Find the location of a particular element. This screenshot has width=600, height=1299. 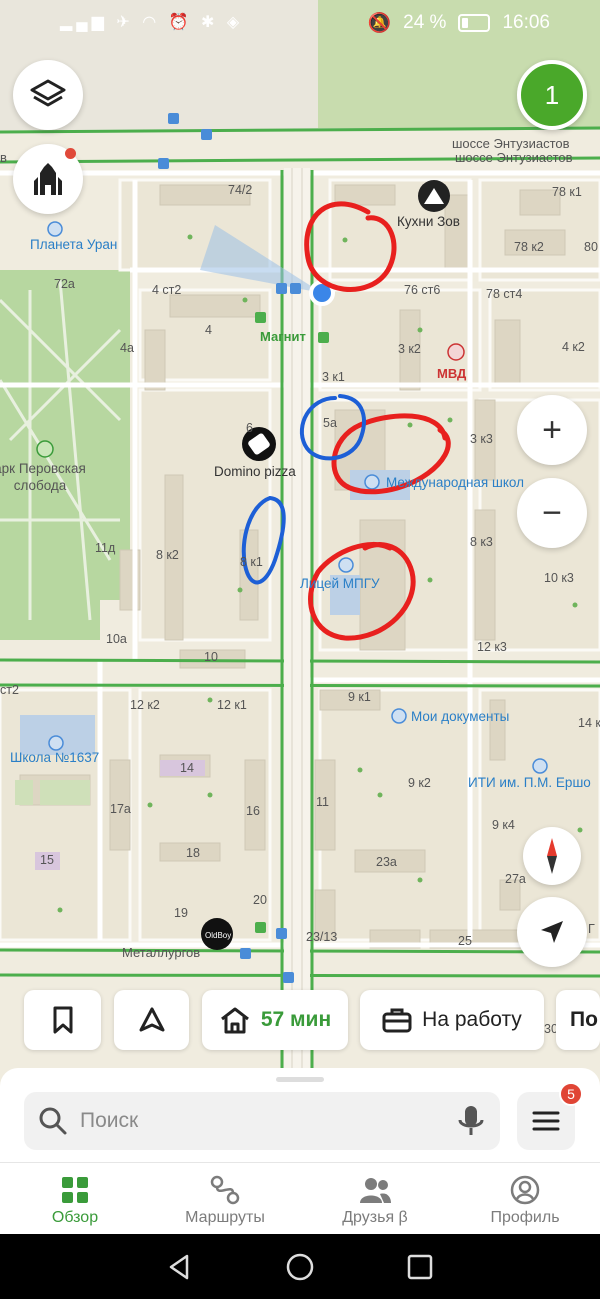

poi-domino-pizza: Domino pizza is located at coordinates (255, 471).